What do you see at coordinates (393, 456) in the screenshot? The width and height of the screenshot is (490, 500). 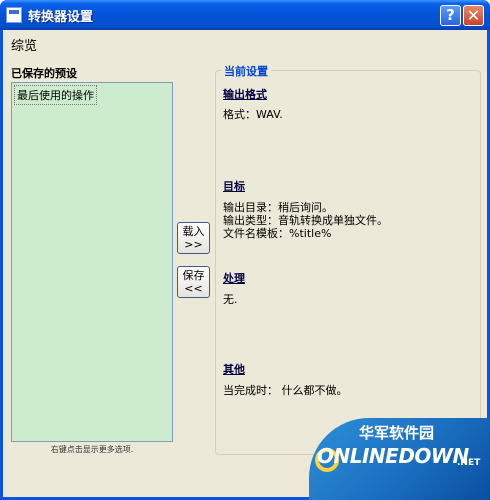 I see `watermark-en-text: ONLINEDOWN` at bounding box center [393, 456].